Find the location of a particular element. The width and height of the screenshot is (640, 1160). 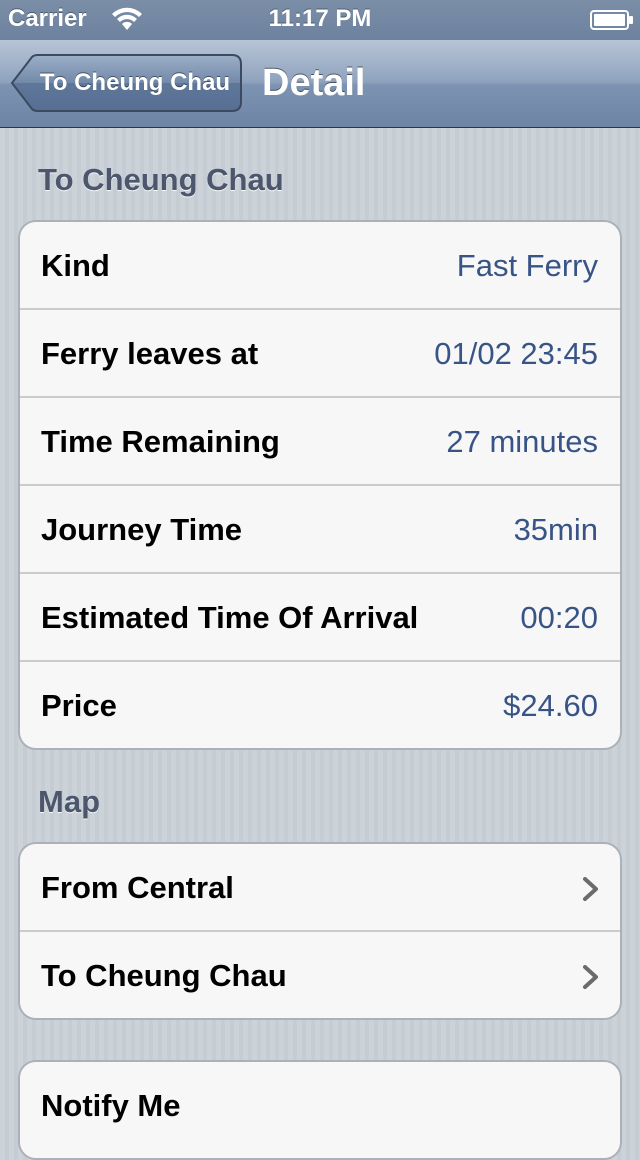

row-value: 01/02 23:45 is located at coordinates (516, 353).